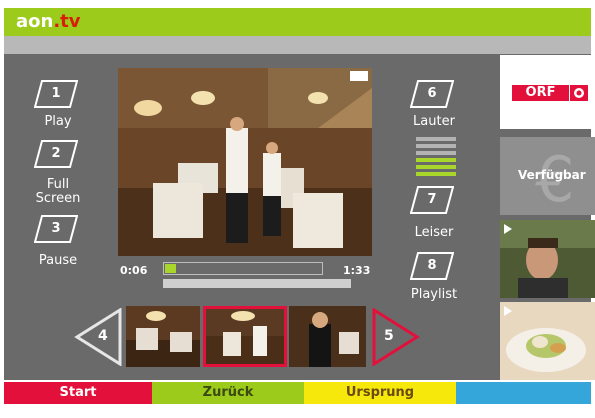  I want to click on volume-up-key-button: 6, so click(432, 94).